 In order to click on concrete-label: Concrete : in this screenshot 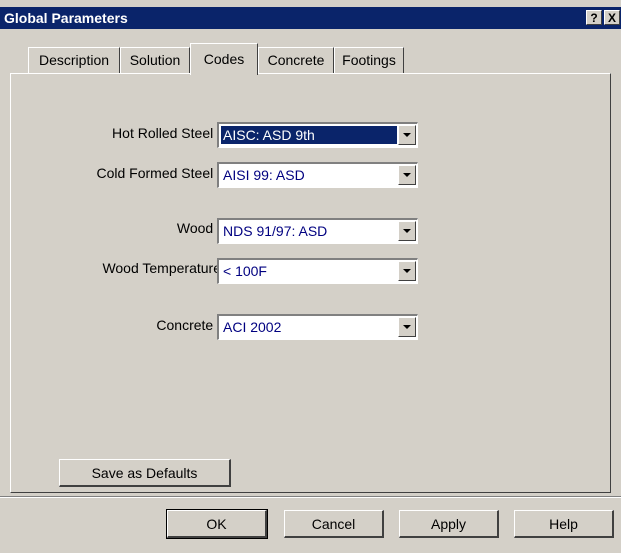, I will do `click(188, 325)`.